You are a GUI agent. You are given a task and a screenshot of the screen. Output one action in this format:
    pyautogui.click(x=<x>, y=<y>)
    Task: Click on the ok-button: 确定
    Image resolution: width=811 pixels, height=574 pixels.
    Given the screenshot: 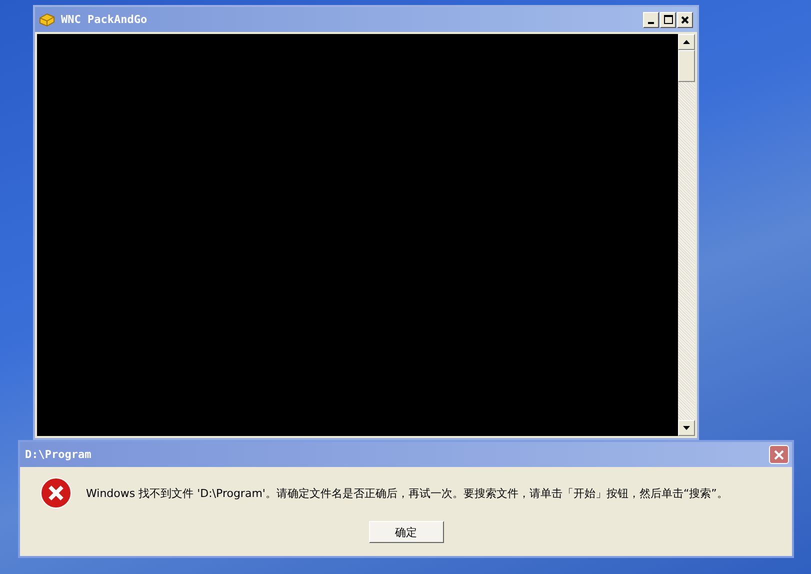 What is the action you would take?
    pyautogui.click(x=406, y=532)
    